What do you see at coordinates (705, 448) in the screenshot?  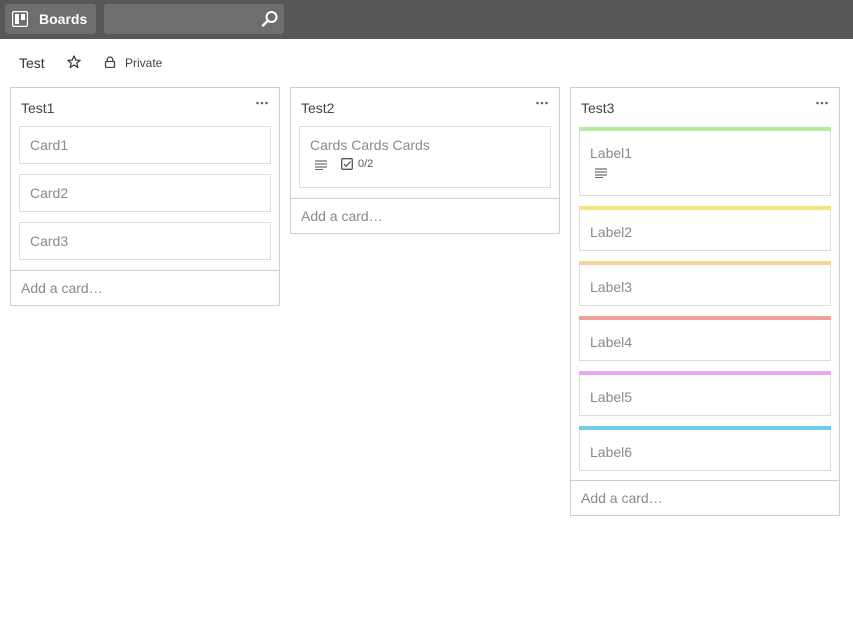 I see `card-item: Label6` at bounding box center [705, 448].